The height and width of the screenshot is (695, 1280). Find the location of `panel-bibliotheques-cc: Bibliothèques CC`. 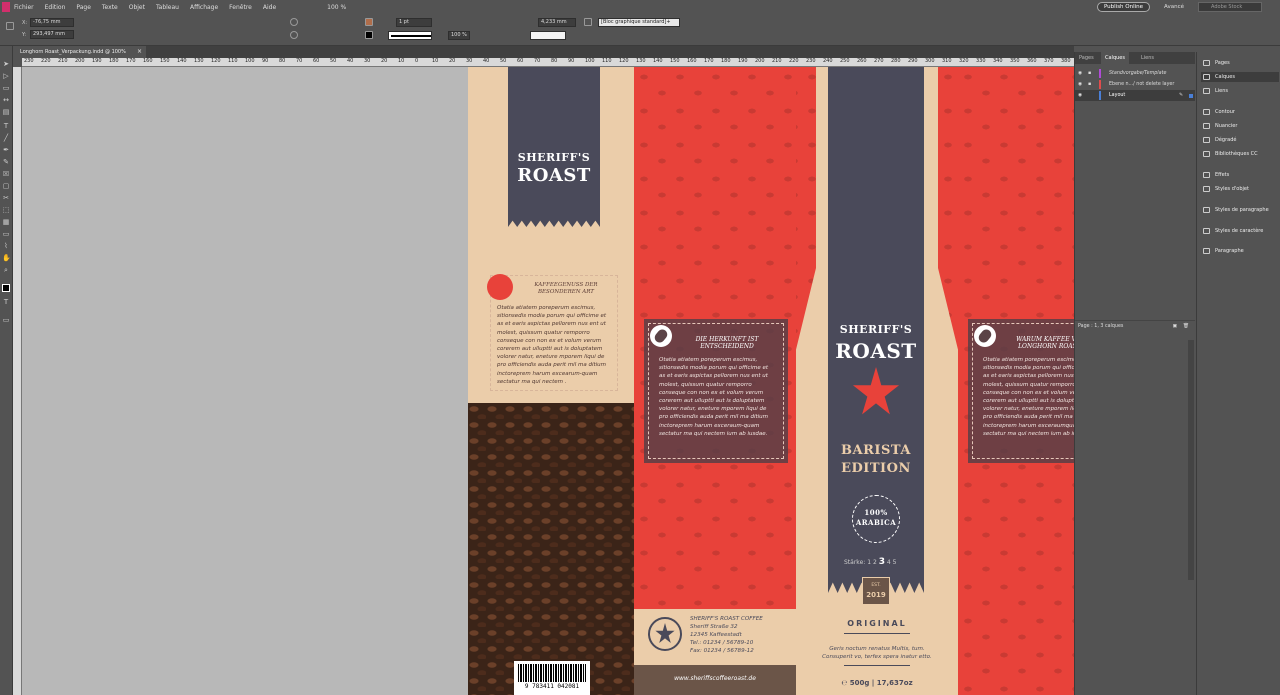

panel-bibliotheques-cc: Bibliothèques CC is located at coordinates (1240, 154).